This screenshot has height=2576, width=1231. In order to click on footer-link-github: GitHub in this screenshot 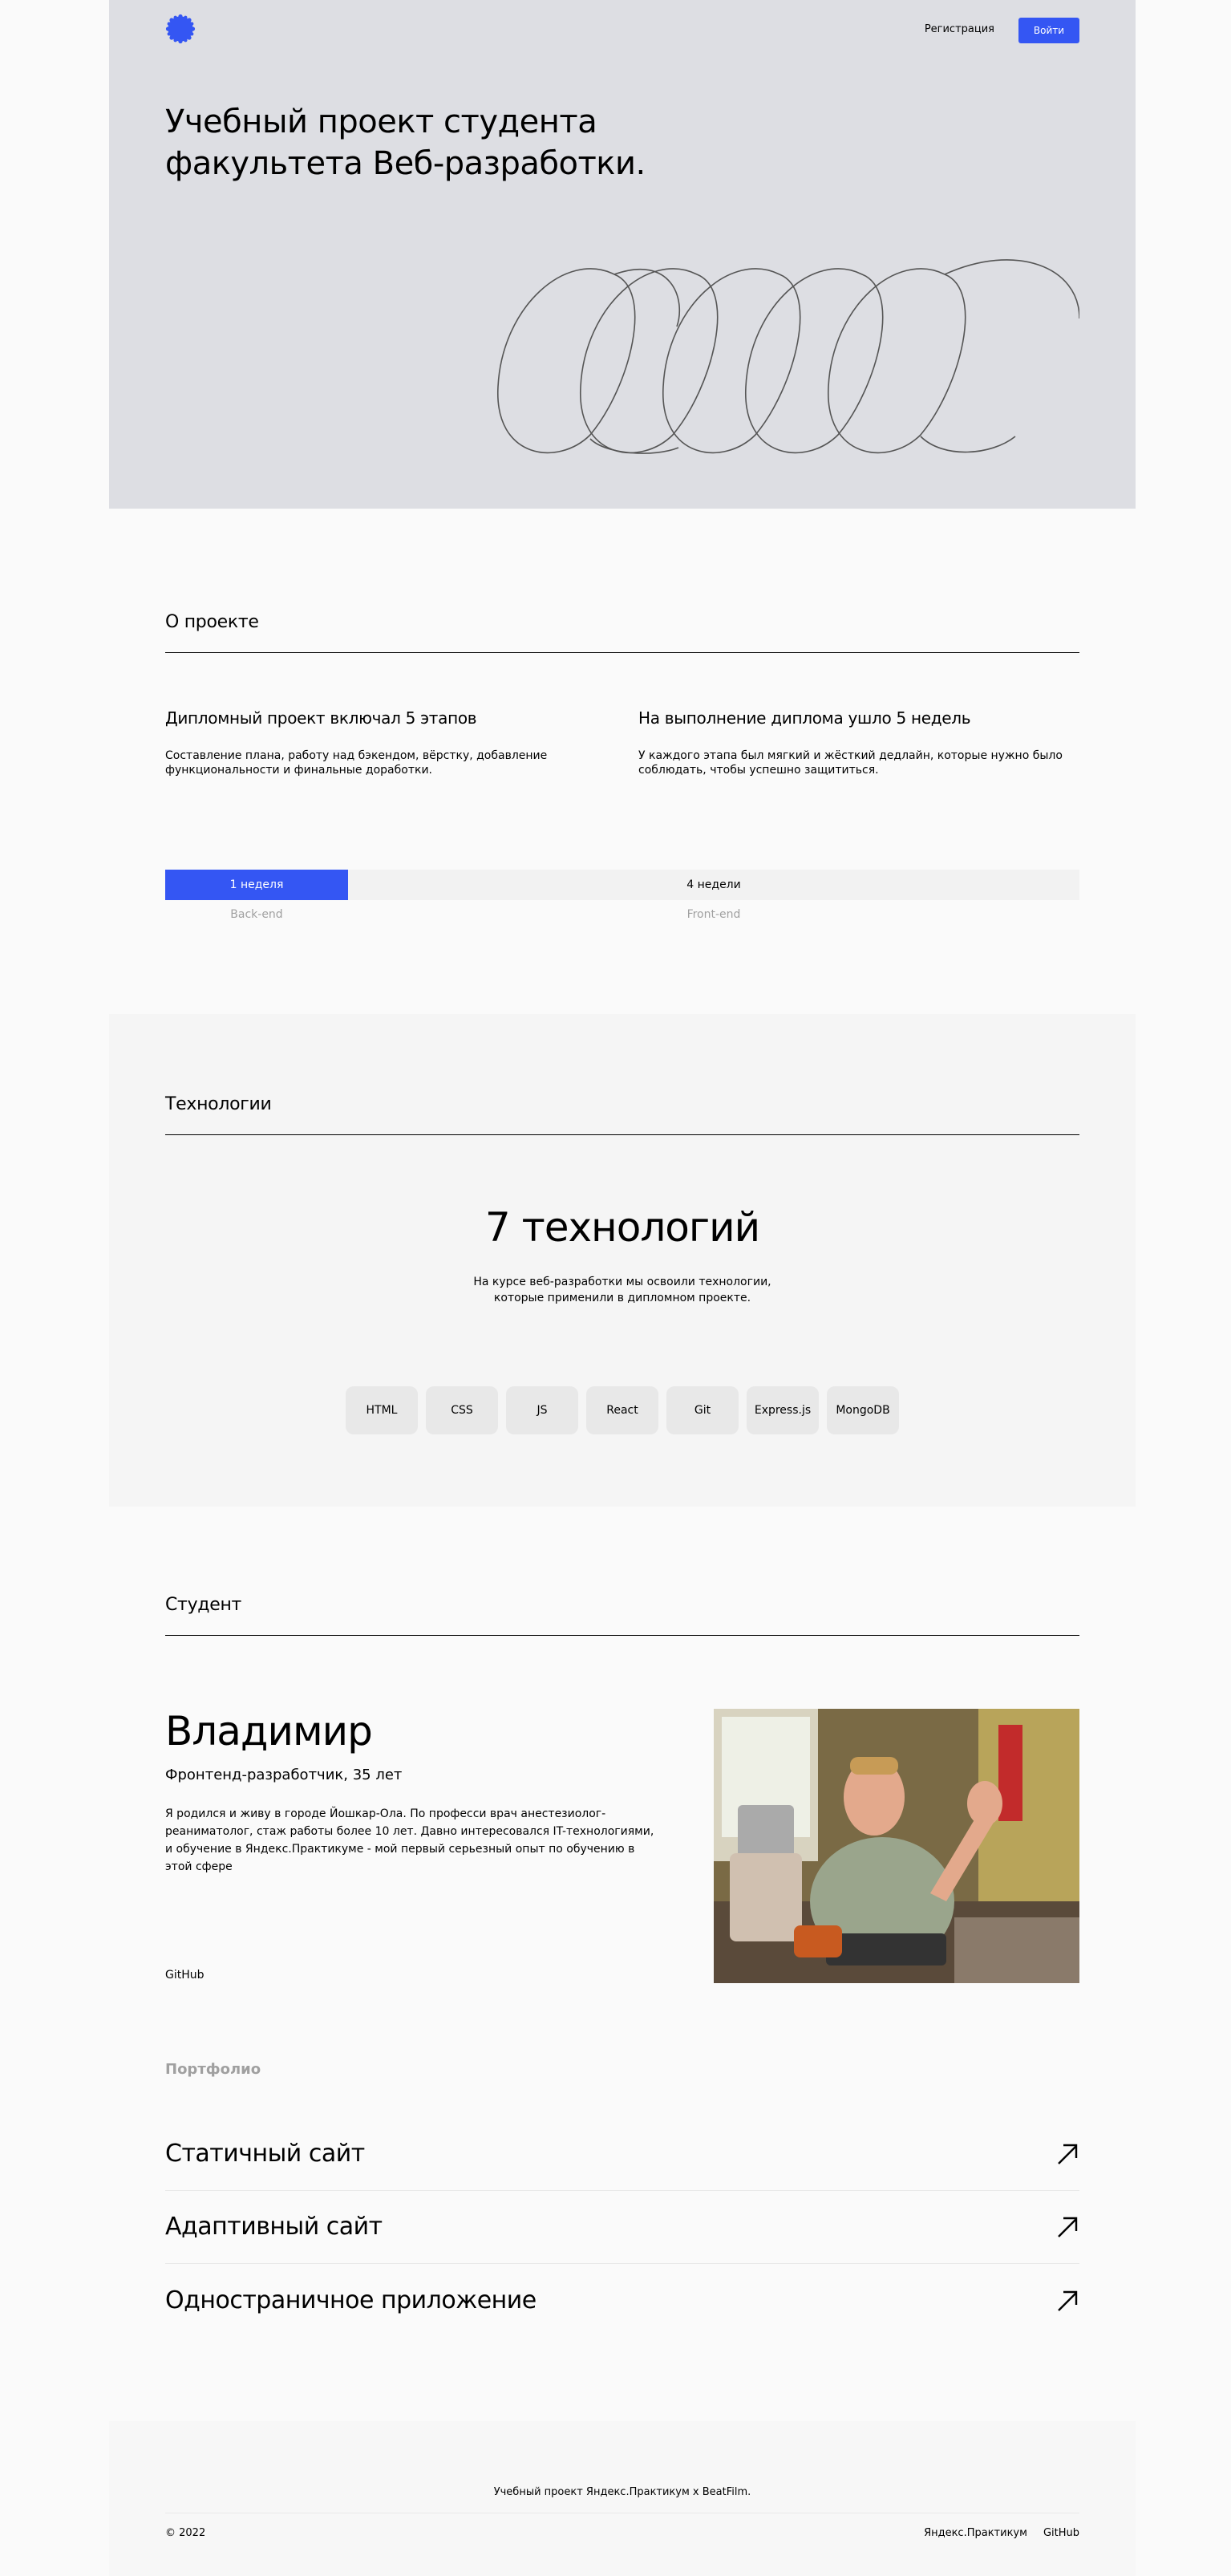, I will do `click(1061, 2533)`.